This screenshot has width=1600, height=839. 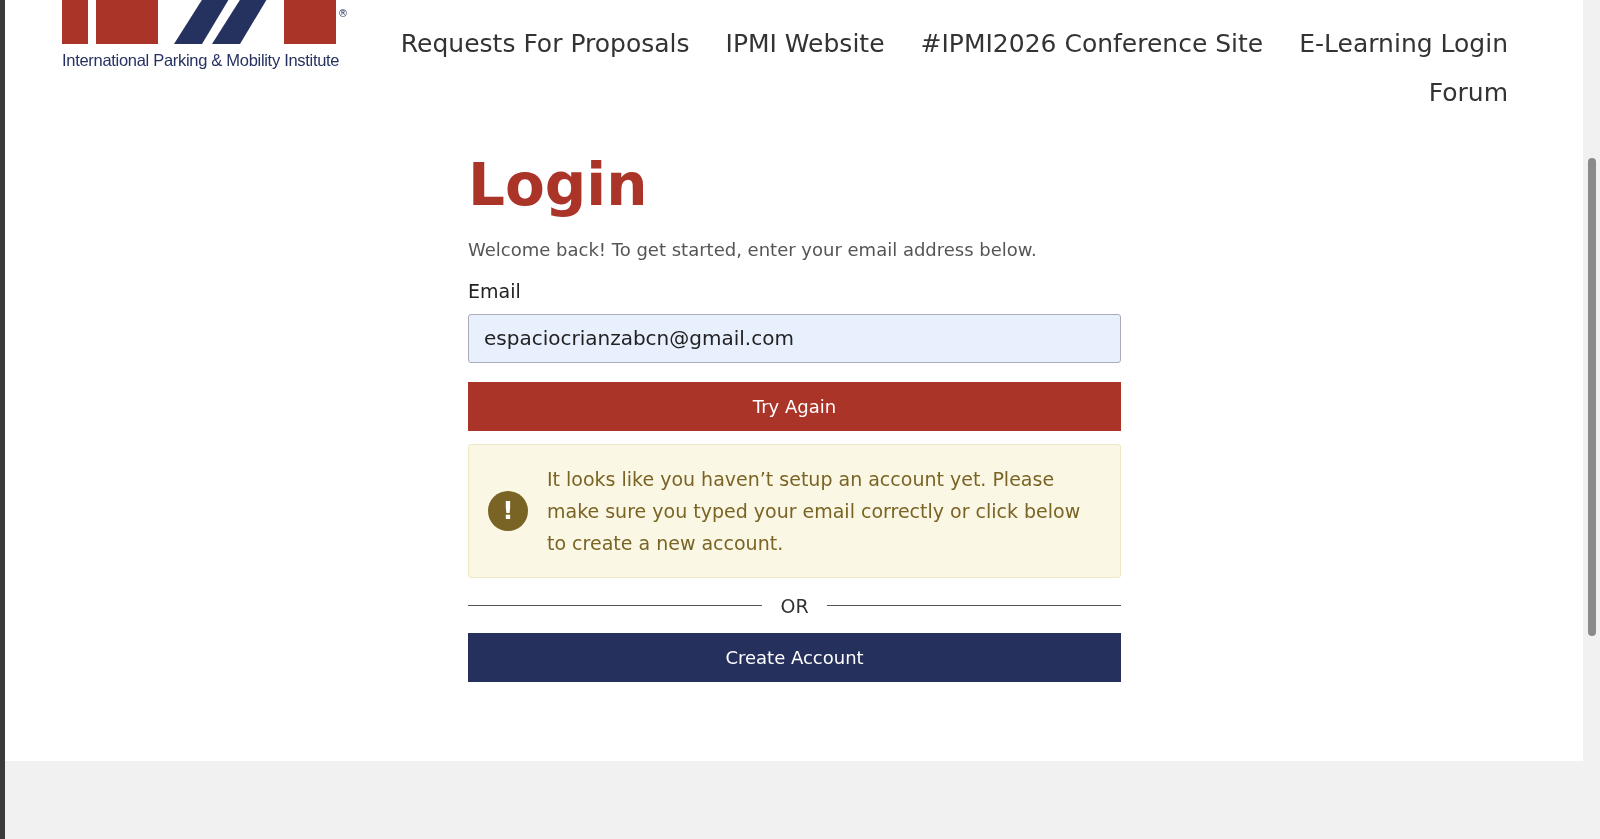 I want to click on scrollbar, so click(x=1591, y=419).